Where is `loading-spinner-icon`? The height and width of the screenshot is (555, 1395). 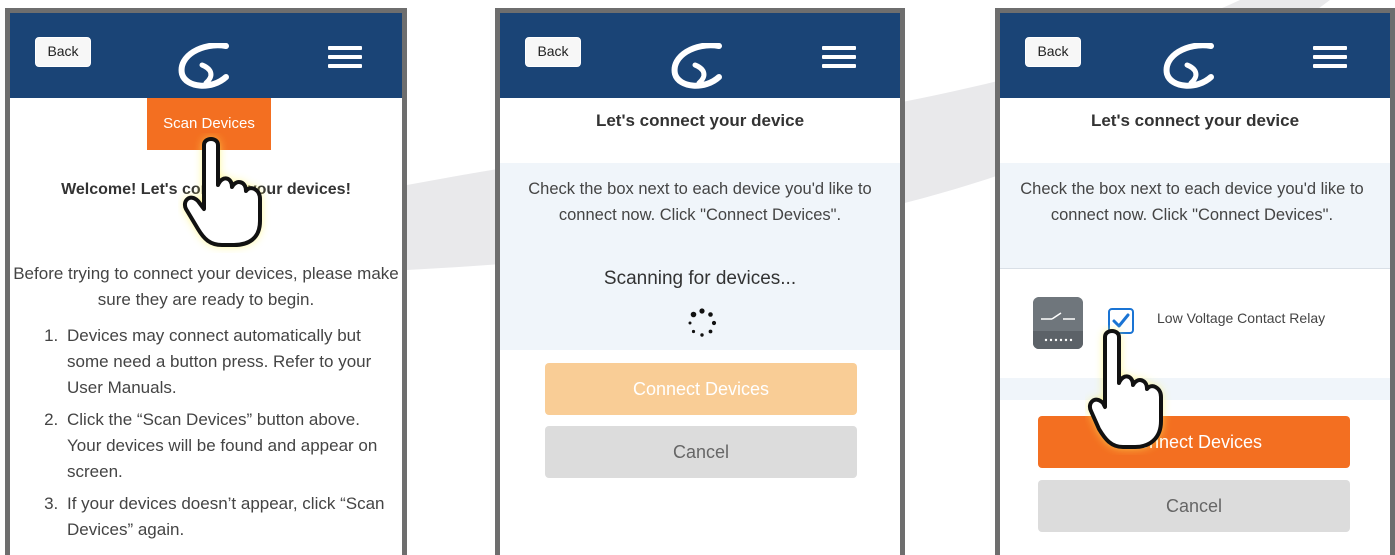
loading-spinner-icon is located at coordinates (702, 322).